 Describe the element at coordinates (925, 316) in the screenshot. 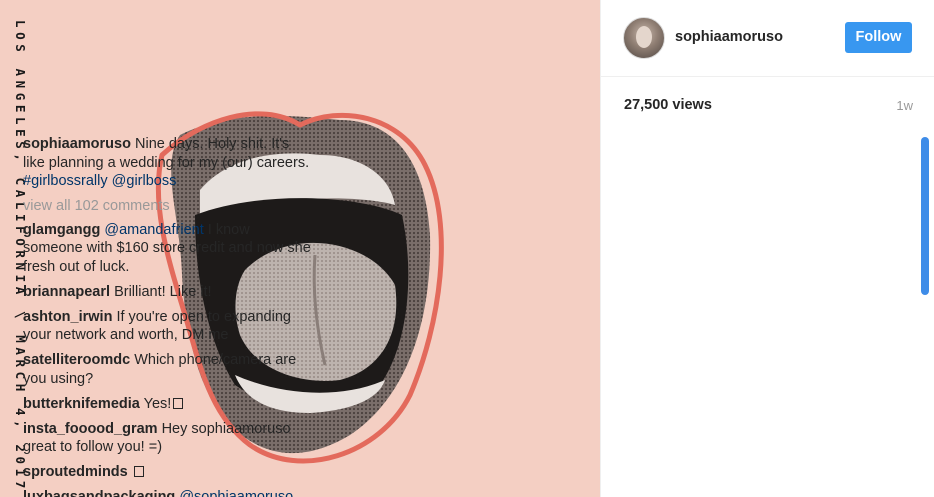

I see `comments-scrollbar` at that location.